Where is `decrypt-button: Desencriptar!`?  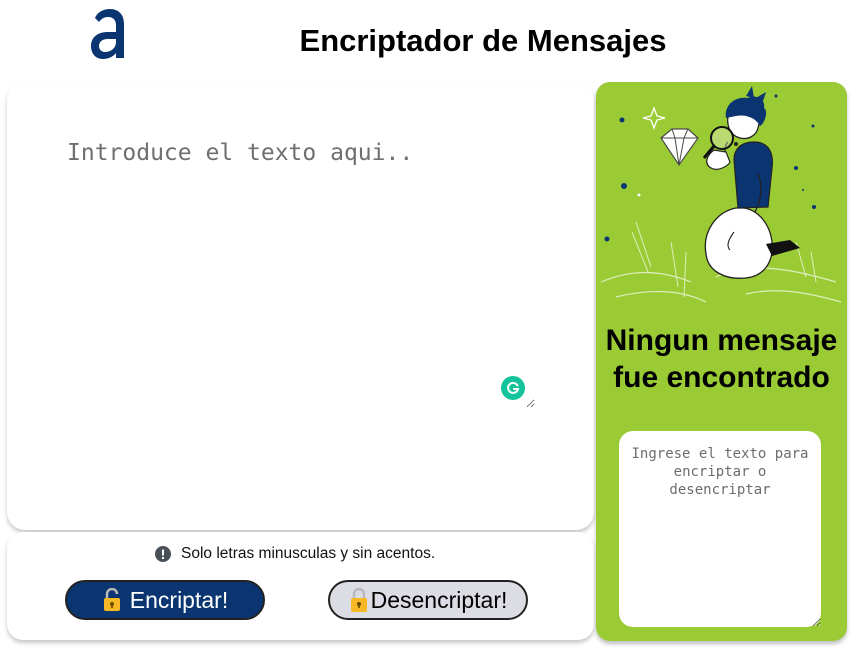
decrypt-button: Desencriptar! is located at coordinates (428, 600).